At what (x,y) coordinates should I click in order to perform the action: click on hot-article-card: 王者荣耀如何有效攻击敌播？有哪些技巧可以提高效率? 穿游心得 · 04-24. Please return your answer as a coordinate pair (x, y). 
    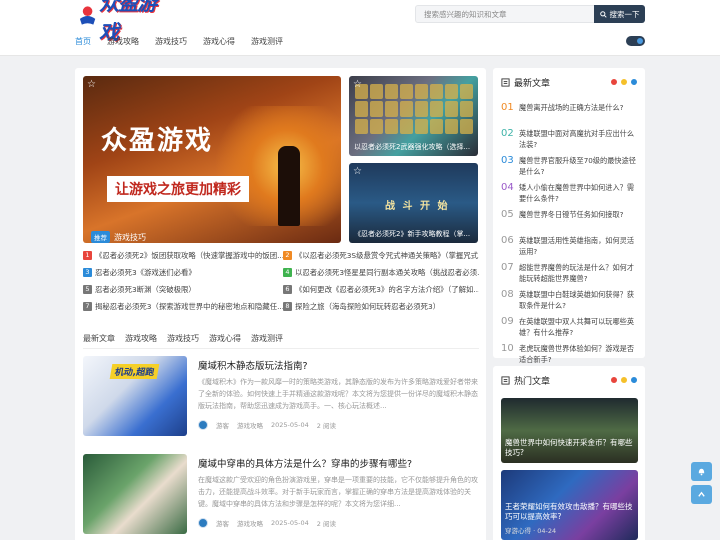
    Looking at the image, I should click on (569, 505).